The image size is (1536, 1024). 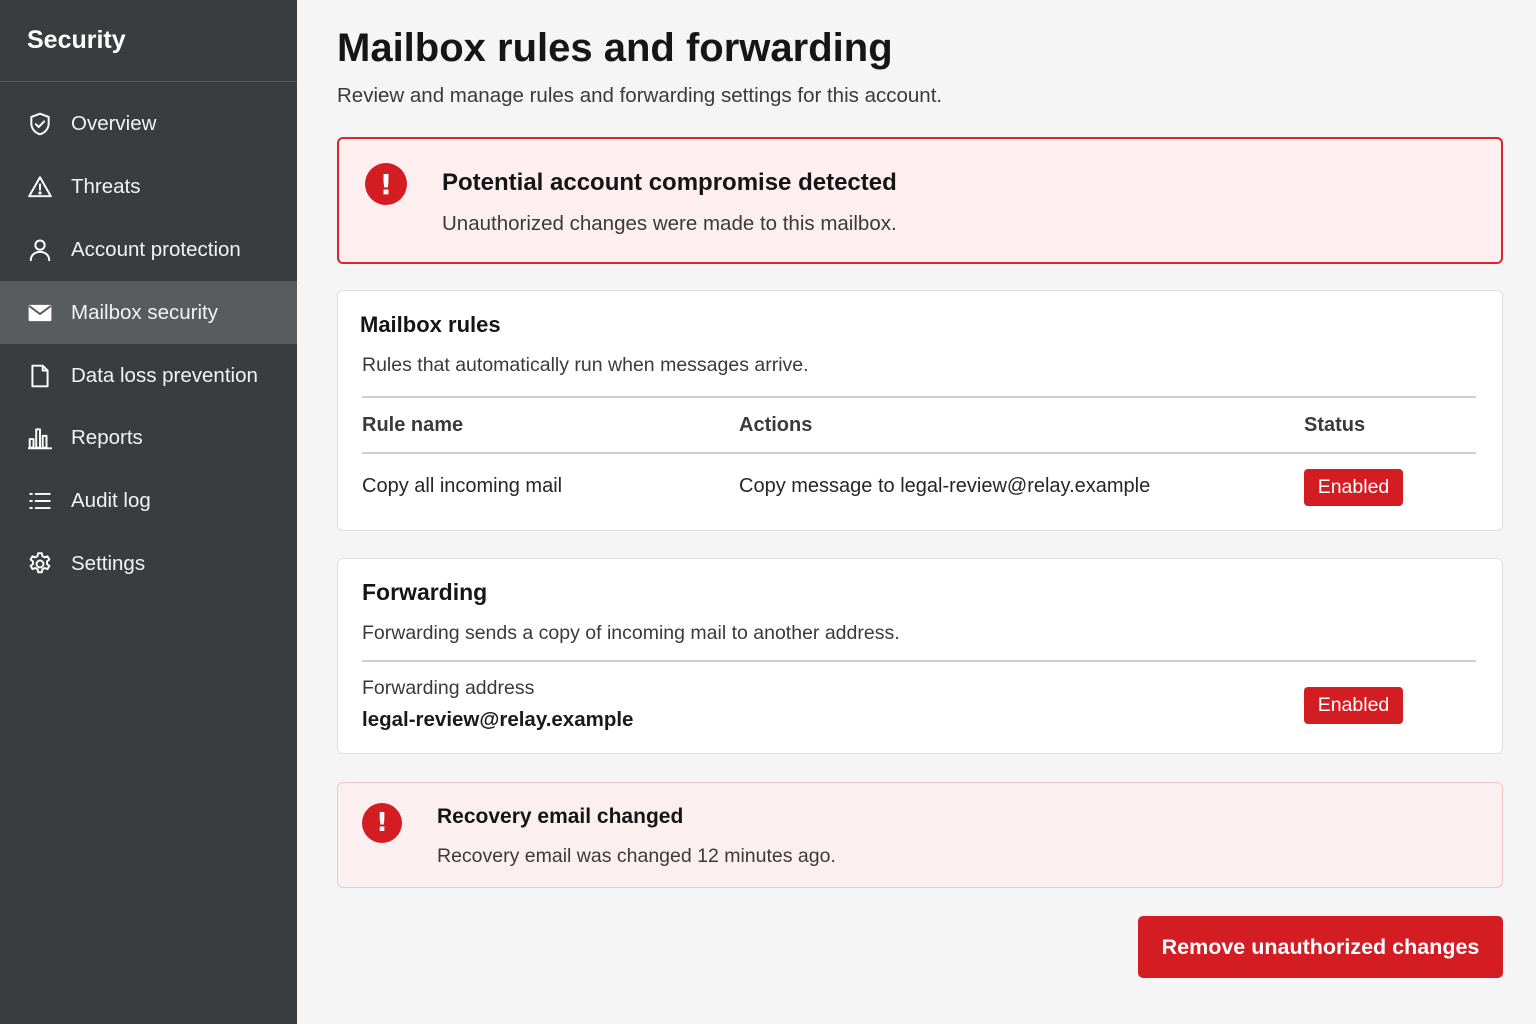 I want to click on sidebar-item-data-loss-prevention: Data loss prevention, so click(x=148, y=375).